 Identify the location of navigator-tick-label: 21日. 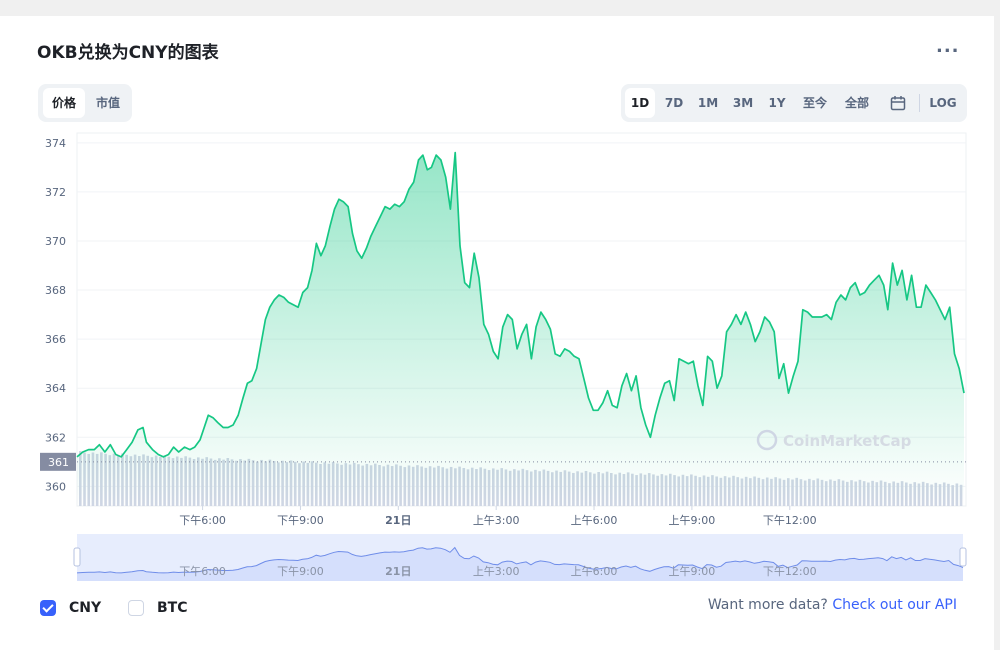
(398, 571).